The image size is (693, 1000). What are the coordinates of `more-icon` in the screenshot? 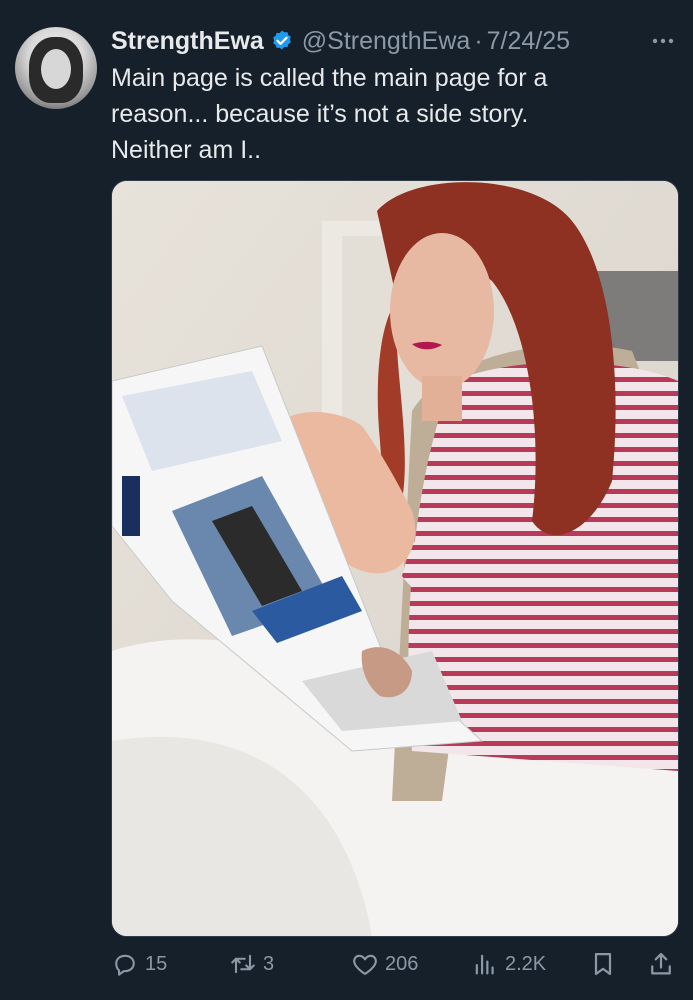 It's located at (663, 41).